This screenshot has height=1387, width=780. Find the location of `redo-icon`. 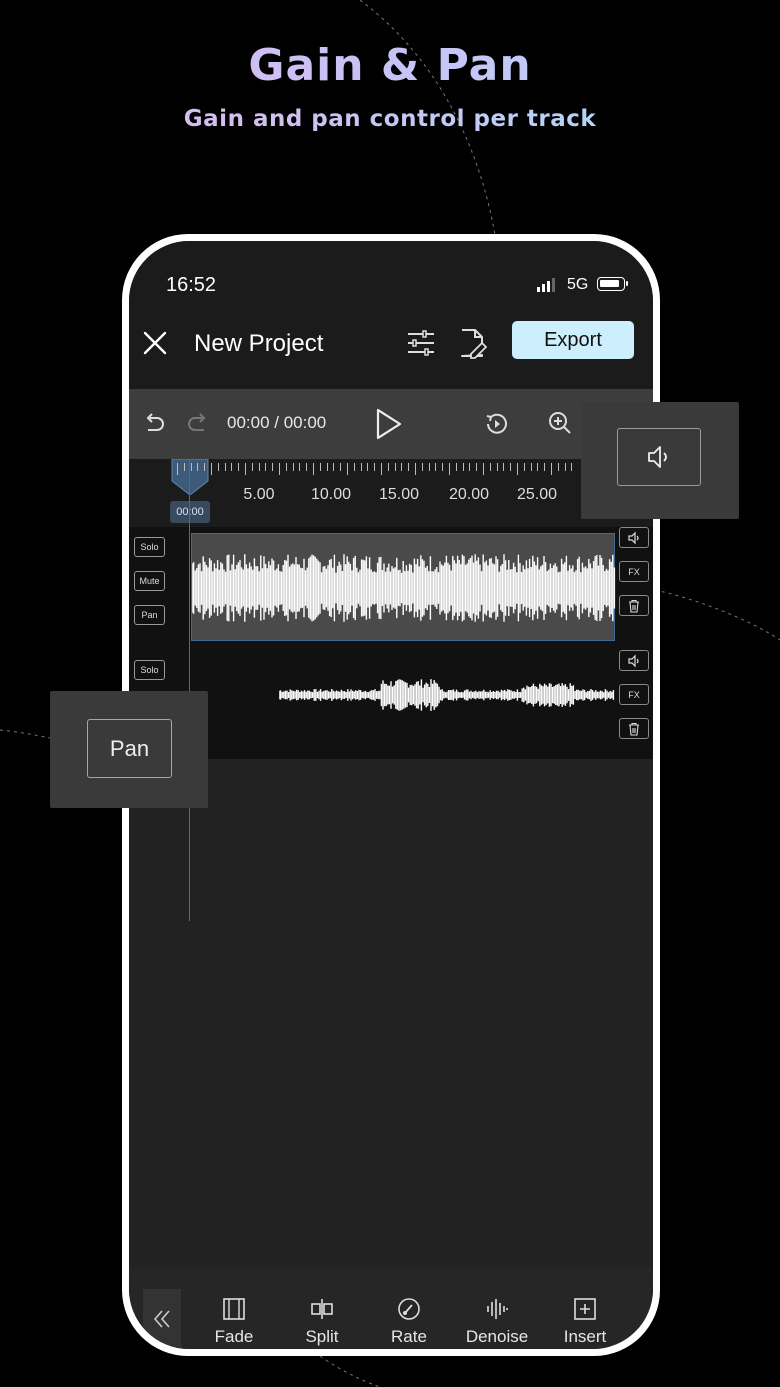

redo-icon is located at coordinates (198, 424).